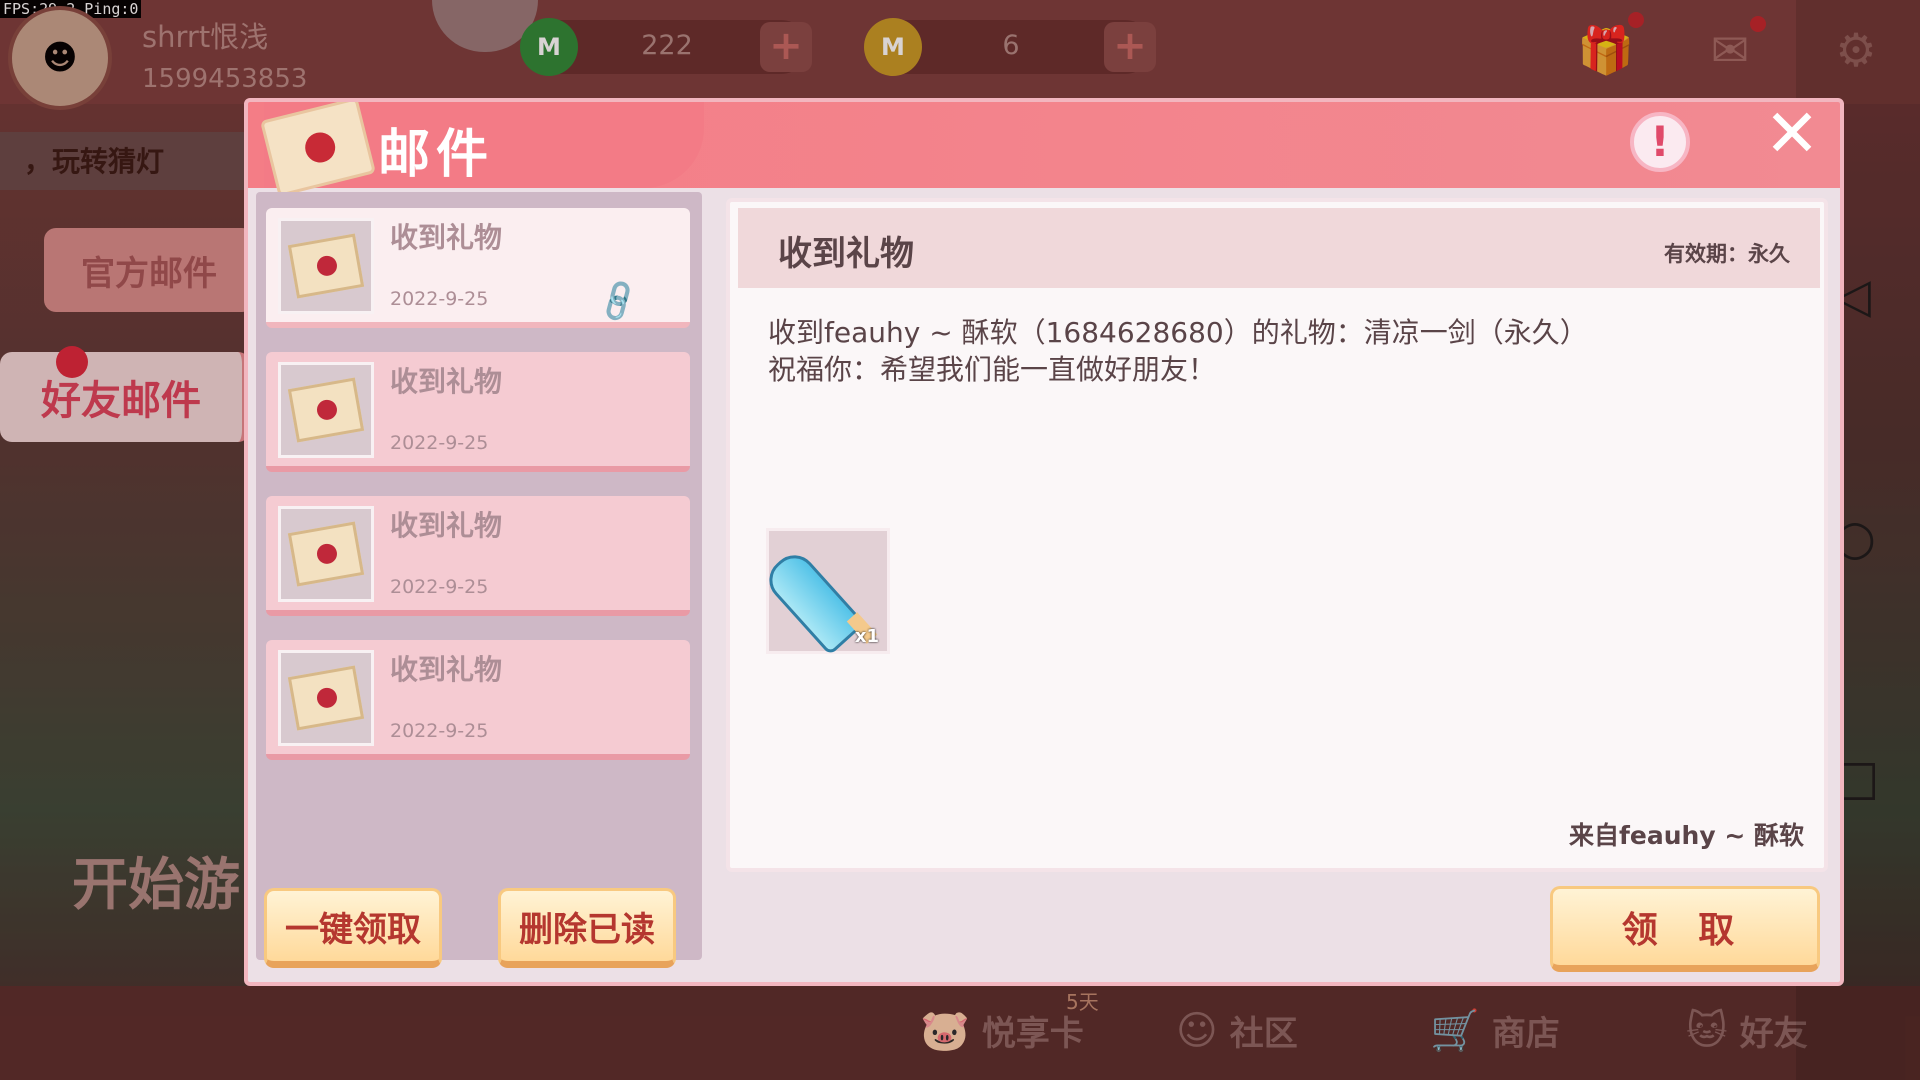 The width and height of the screenshot is (1920, 1080). I want to click on popsicle-icon, so click(813, 601).